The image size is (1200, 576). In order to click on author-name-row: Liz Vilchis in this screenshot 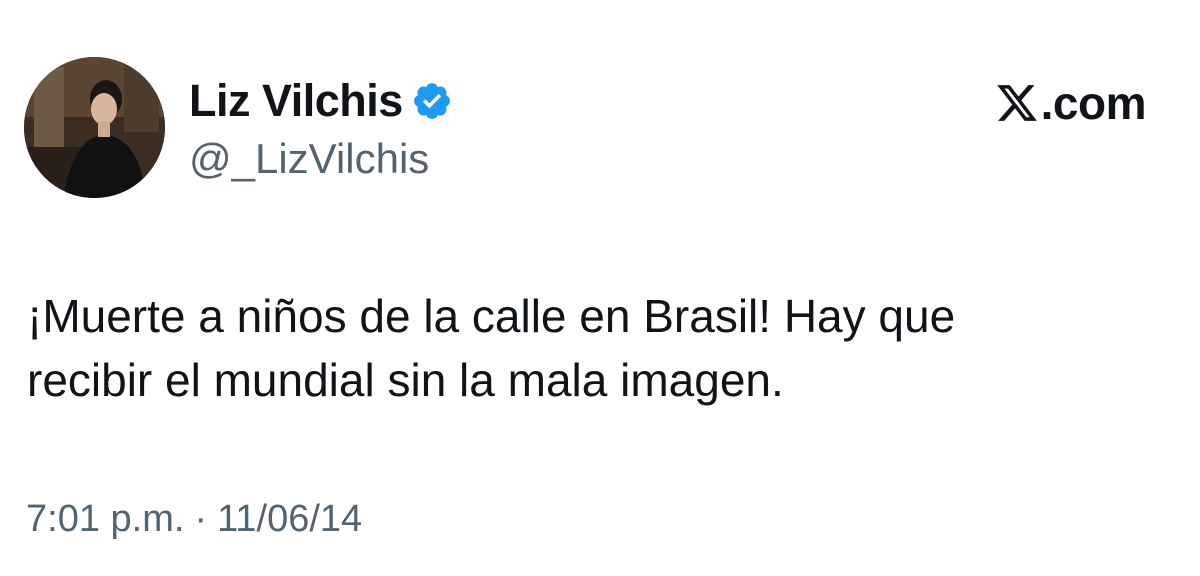, I will do `click(321, 101)`.